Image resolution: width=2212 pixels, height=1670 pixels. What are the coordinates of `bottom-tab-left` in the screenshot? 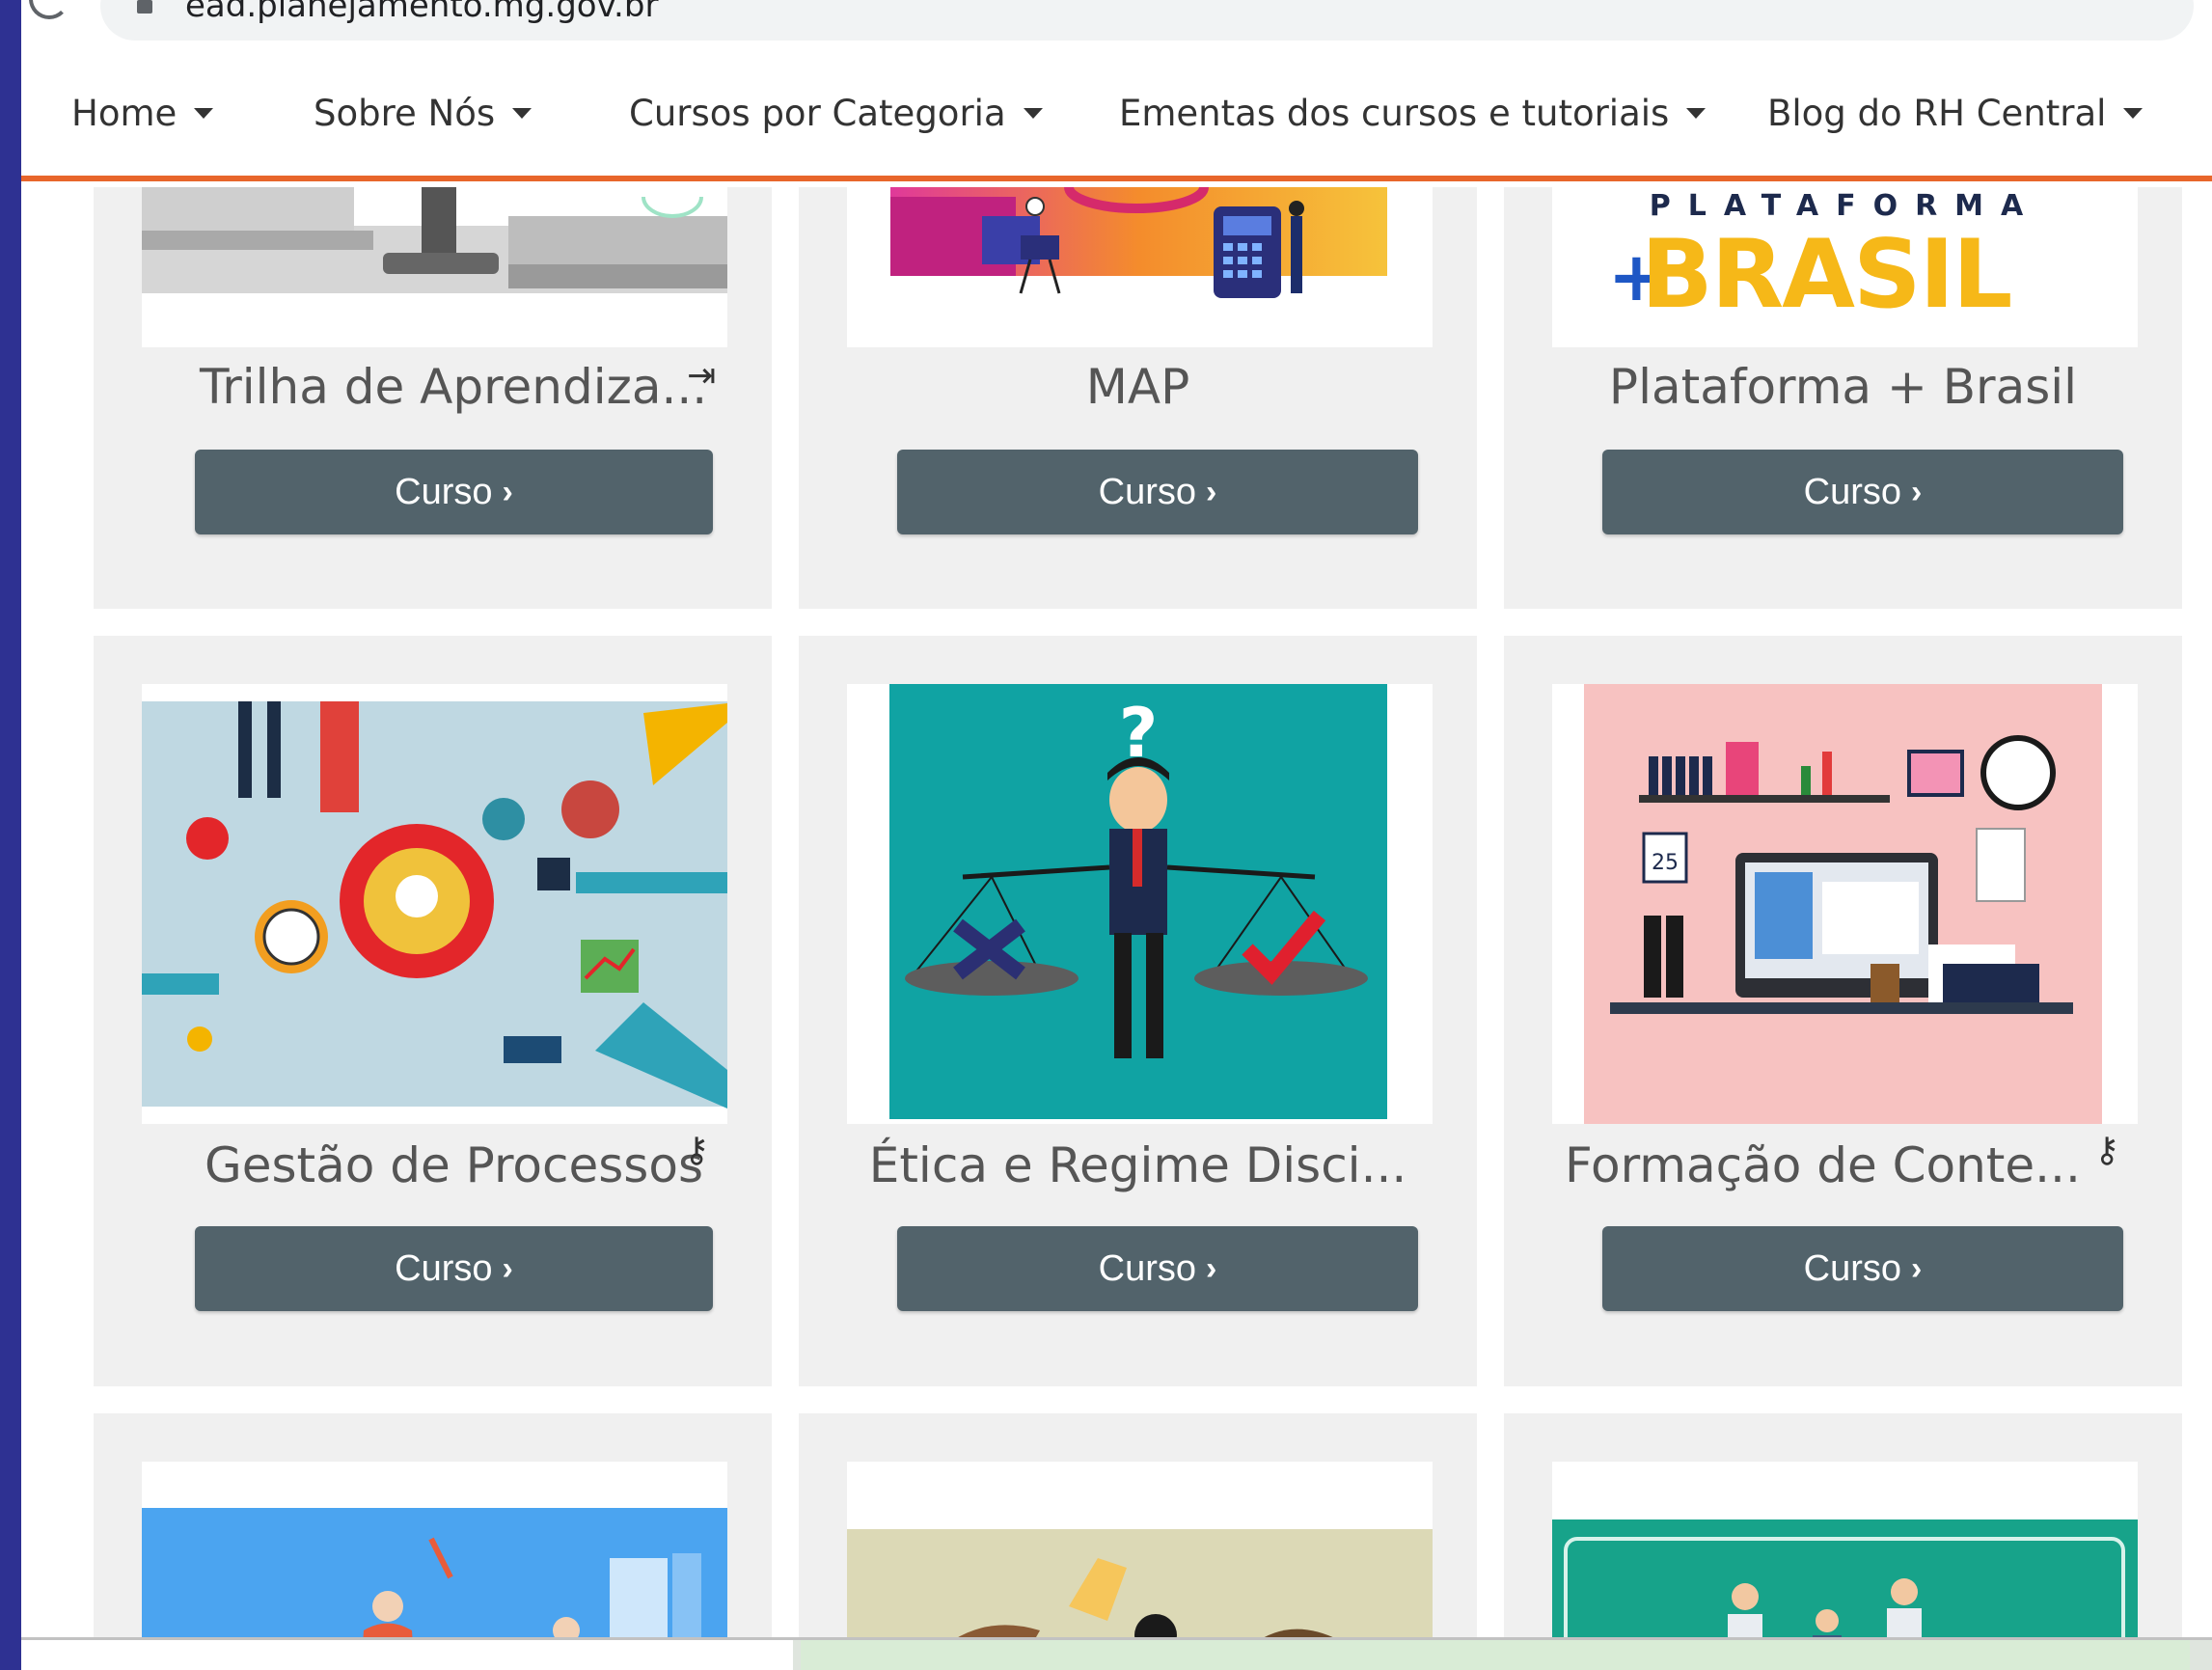 It's located at (407, 1655).